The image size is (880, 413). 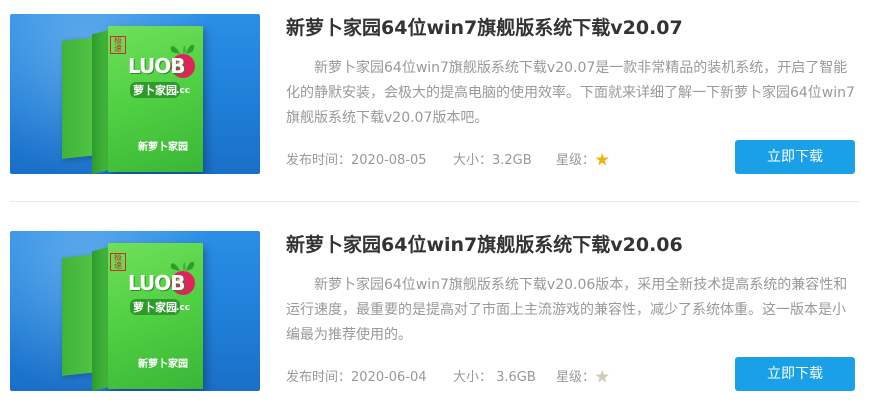 I want to click on item-meta: 发布时间：2020-08-05 大小：3.2GB 星级： ★ ★ ★ ★ ★, so click(x=496, y=161).